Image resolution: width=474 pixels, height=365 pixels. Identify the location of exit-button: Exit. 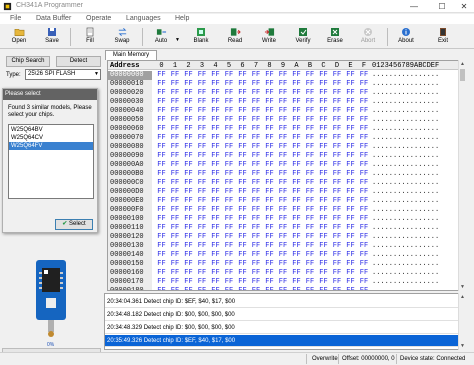
(443, 37).